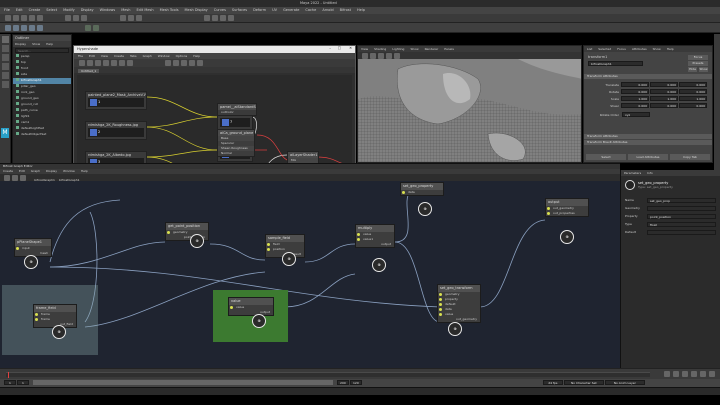 The width and height of the screenshot is (720, 405). Describe the element at coordinates (222, 18) in the screenshot. I see `render-settings-icon` at that location.